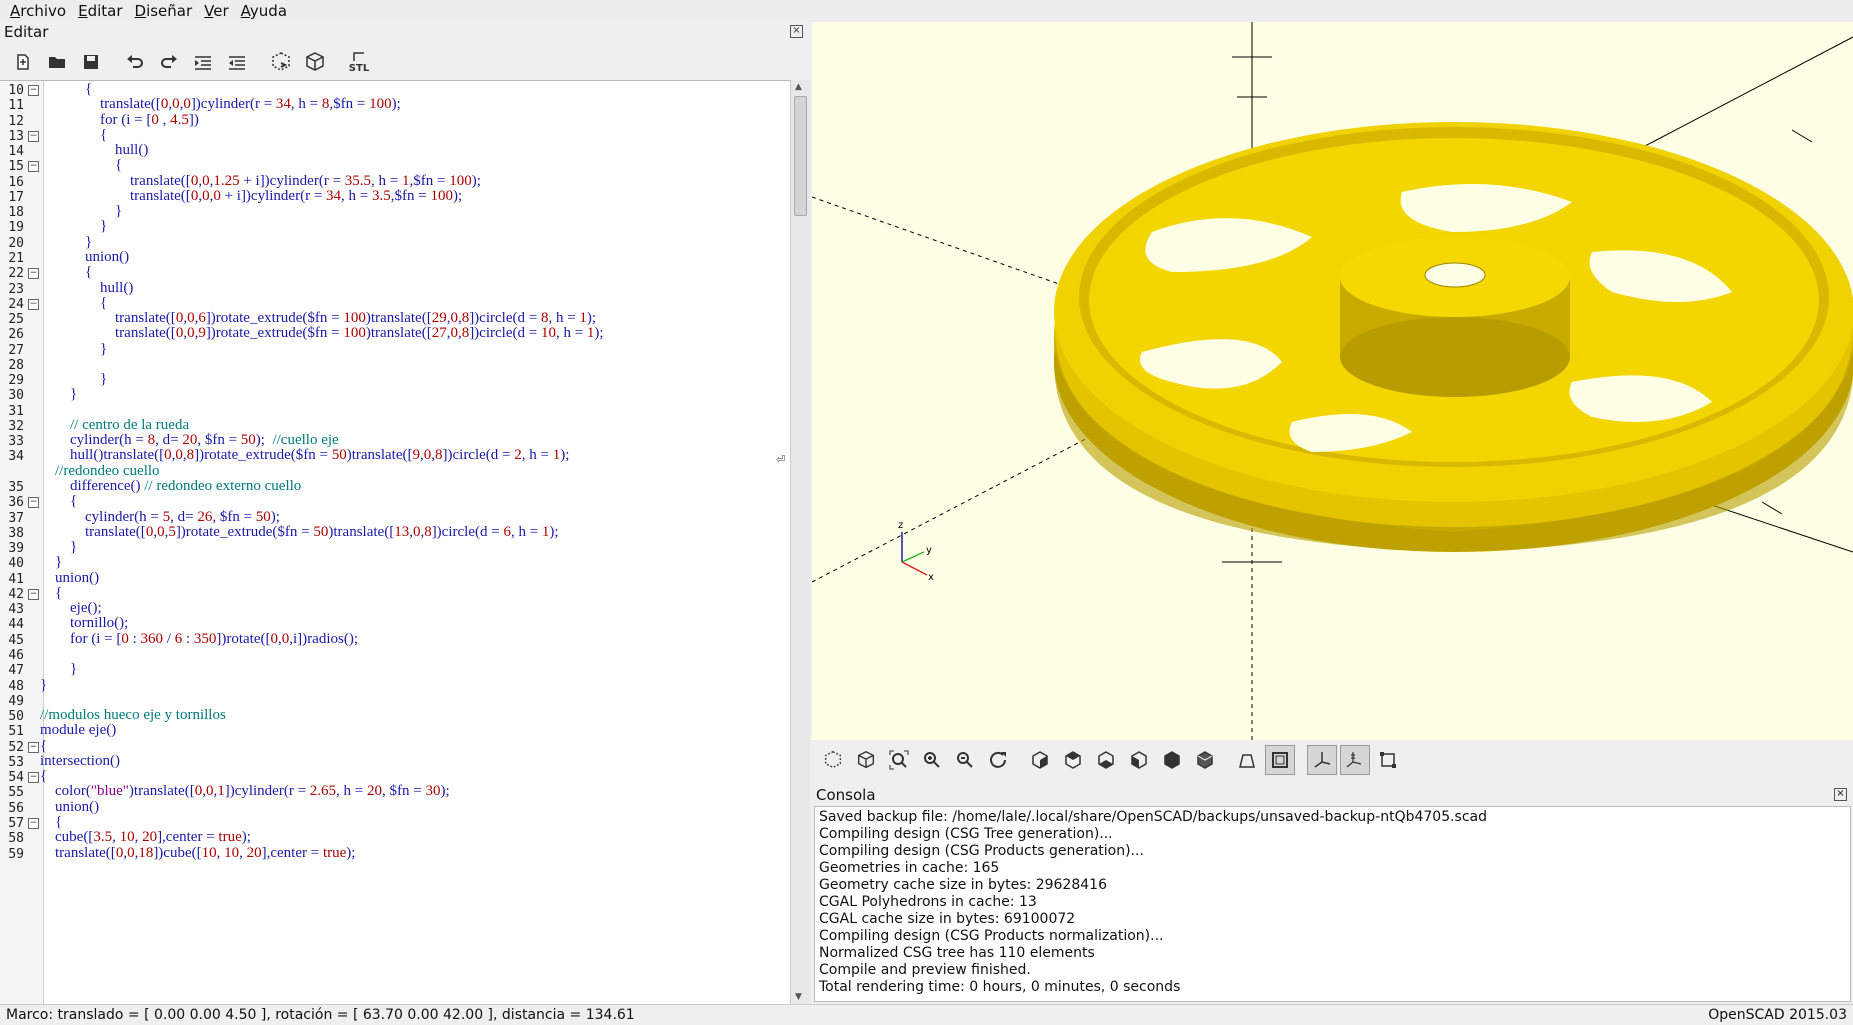 This screenshot has height=1025, width=1853. I want to click on editor-close-icon: ×, so click(796, 31).